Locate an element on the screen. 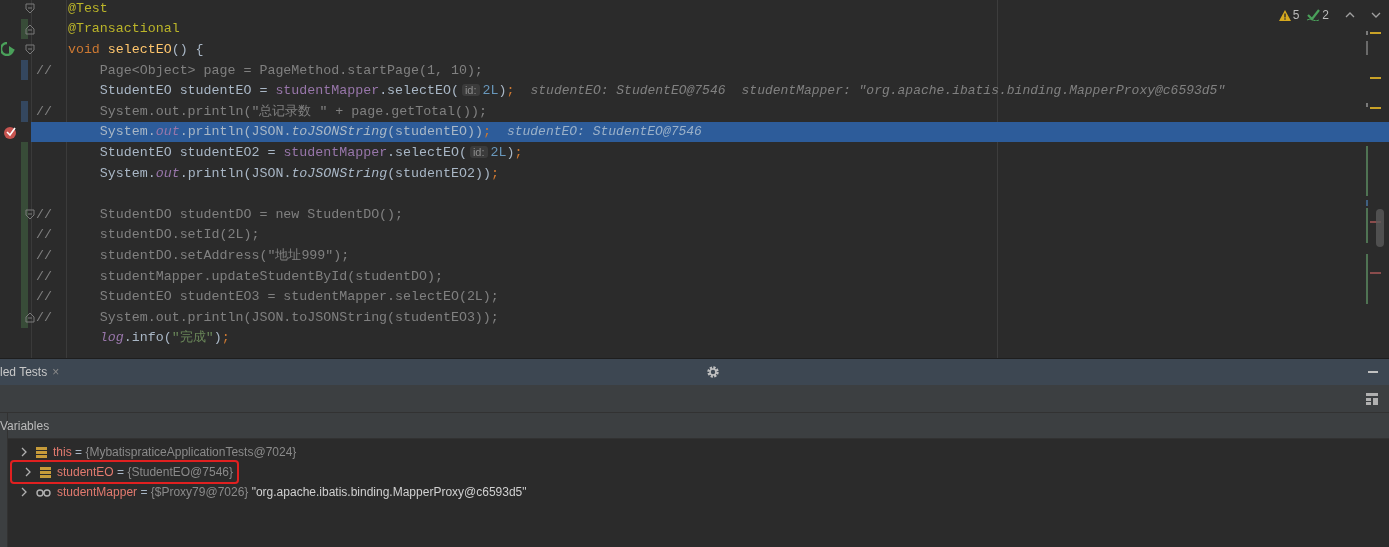  breakpoint-icon is located at coordinates (10, 131).